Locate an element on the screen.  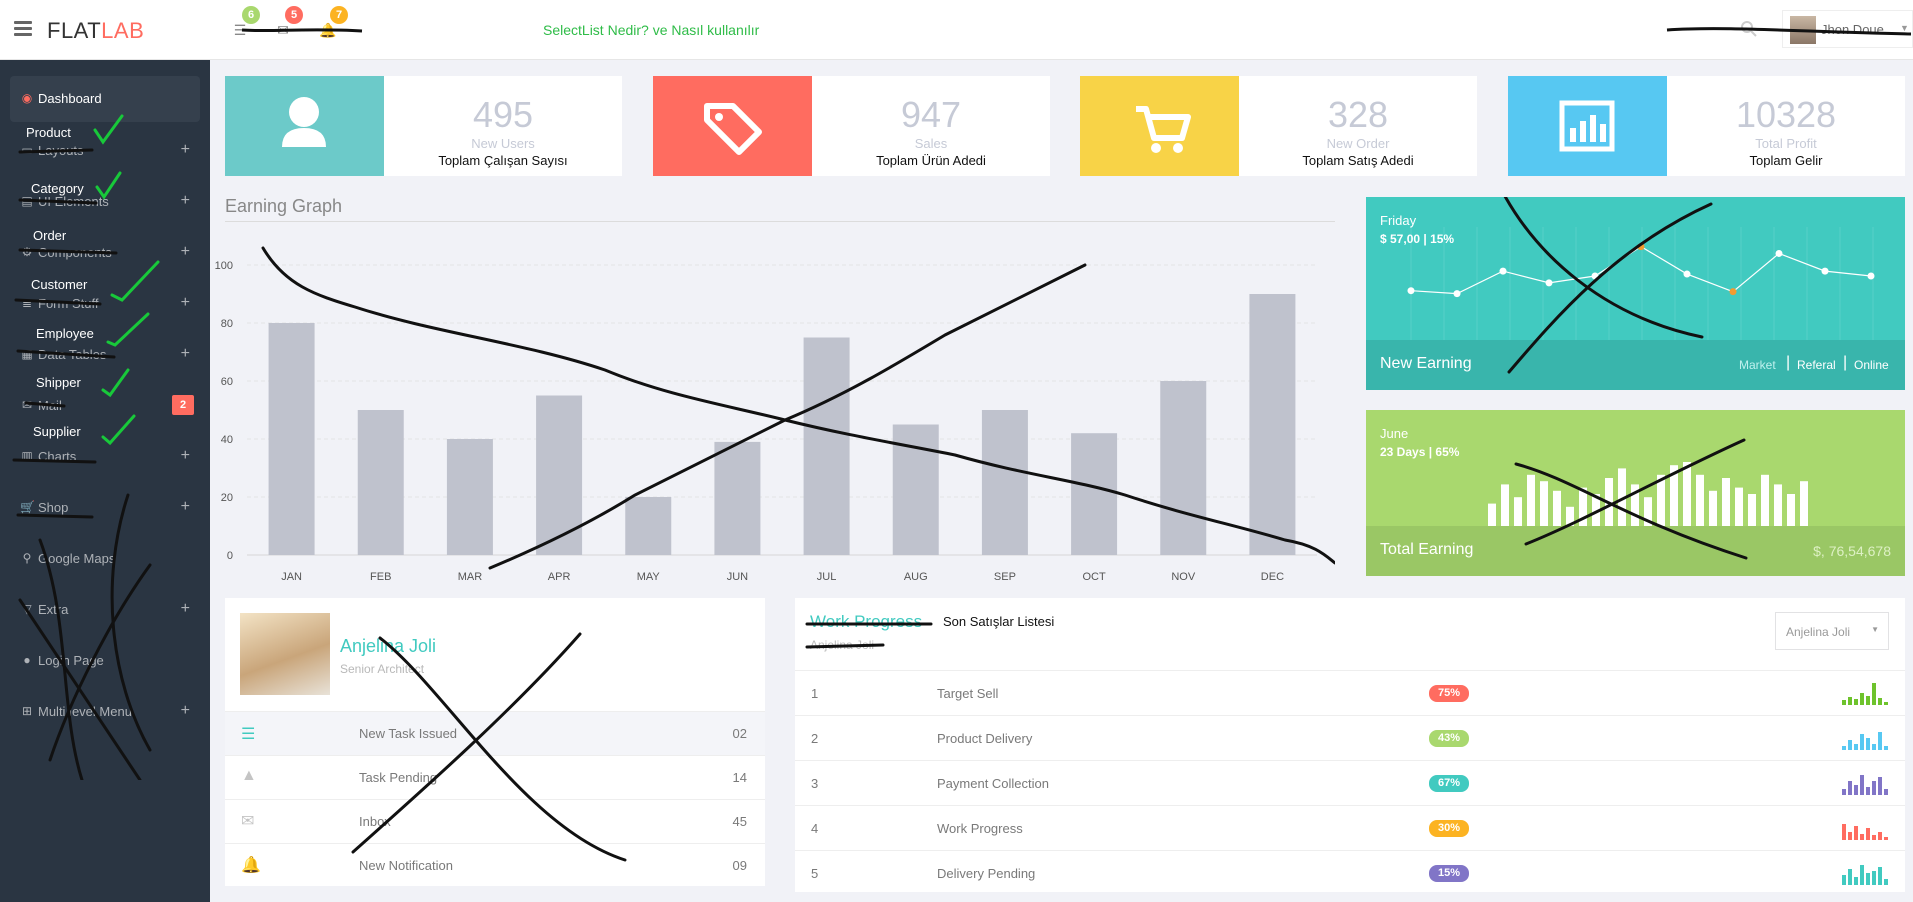
stat-card-sales: 947 Sales Toplam Ürün Adedi is located at coordinates (851, 126).